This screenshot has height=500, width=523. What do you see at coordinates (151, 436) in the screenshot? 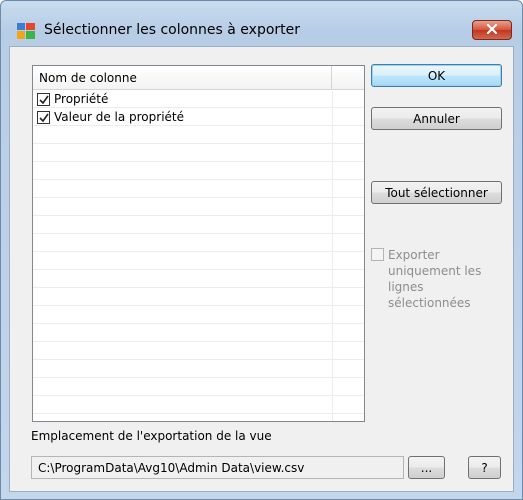
I see `export-location-label: Emplacement de l'exportation de la vue` at bounding box center [151, 436].